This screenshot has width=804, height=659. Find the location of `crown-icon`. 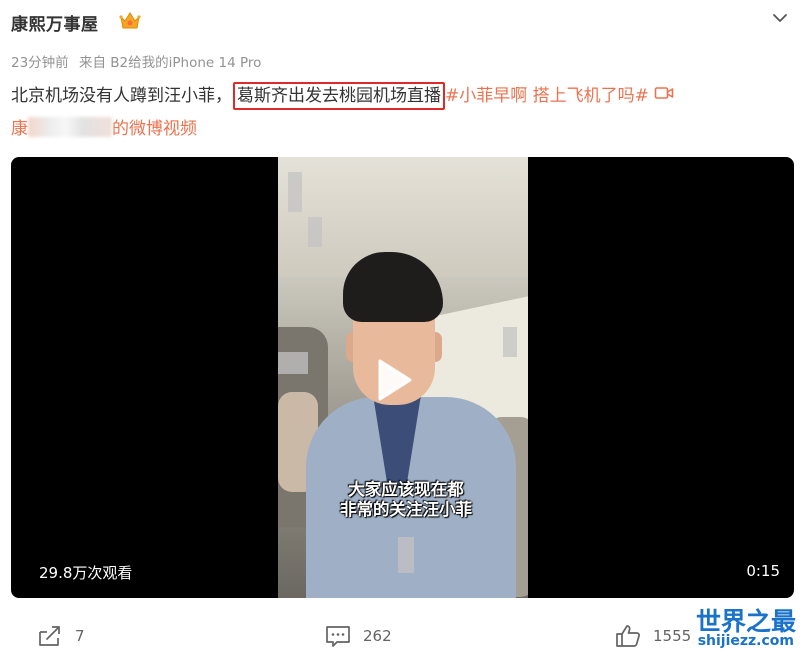

crown-icon is located at coordinates (130, 20).